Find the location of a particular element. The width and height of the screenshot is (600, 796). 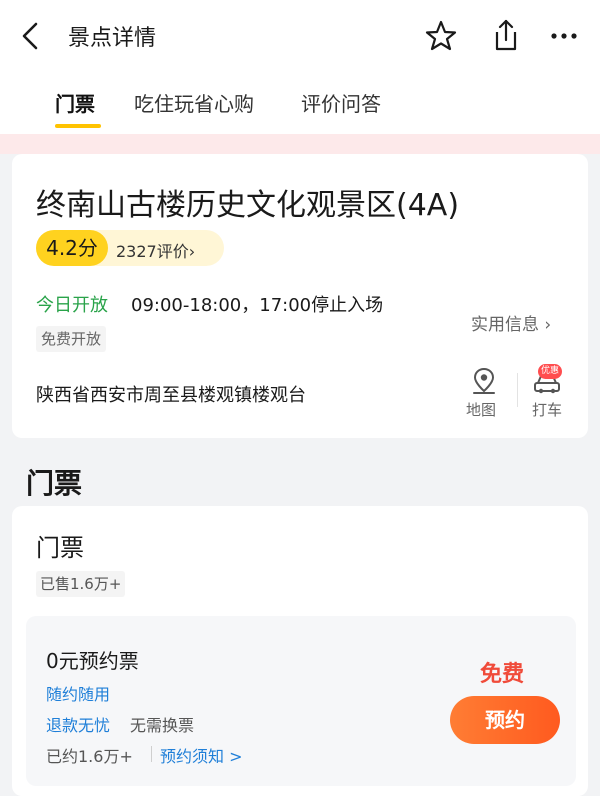

taxi-label: 打车 is located at coordinates (547, 409).